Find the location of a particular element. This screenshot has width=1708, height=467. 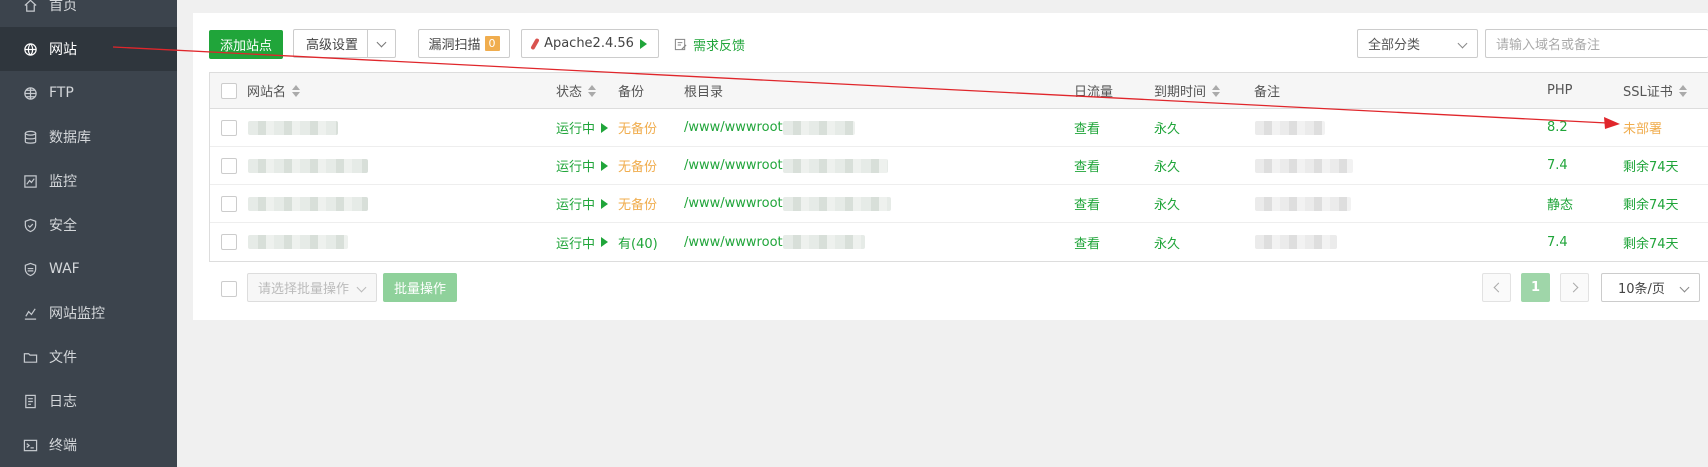

header-traffic: 日流量 is located at coordinates (1094, 92).